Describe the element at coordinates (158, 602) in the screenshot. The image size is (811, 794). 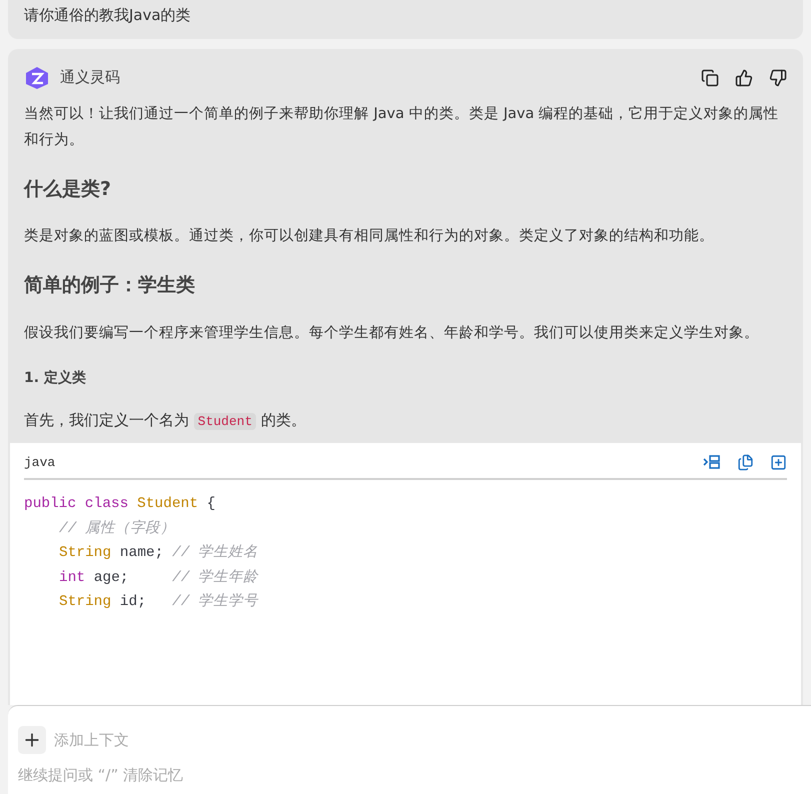
I see `code-line: String id; // 学生学号` at that location.